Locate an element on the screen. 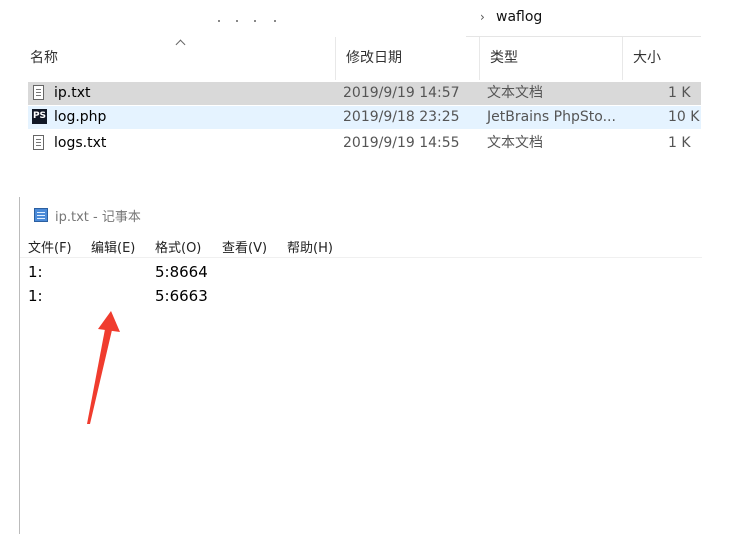  arrow-shaft is located at coordinates (99, 376).